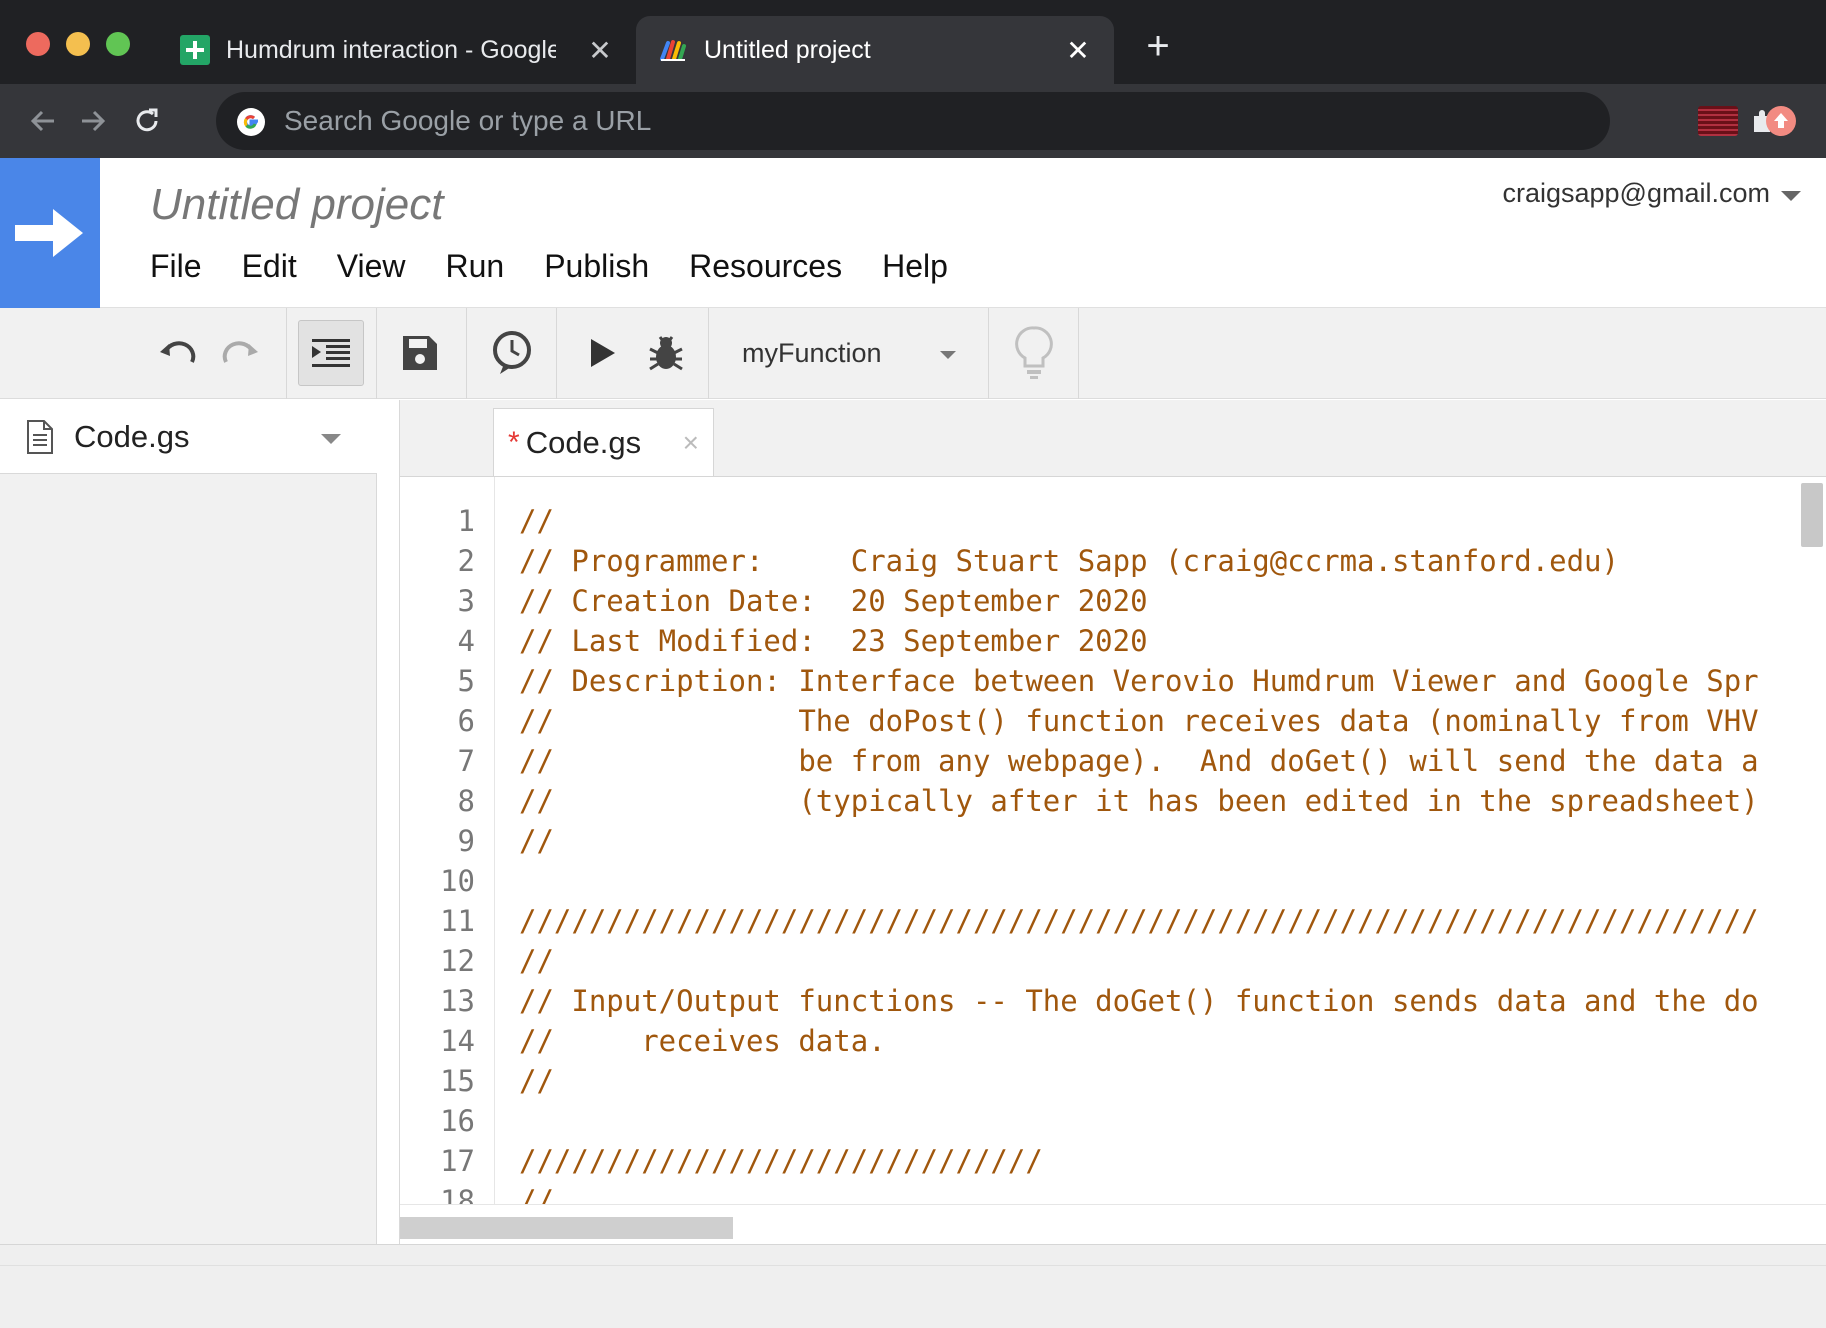 This screenshot has height=1328, width=1826. Describe the element at coordinates (118, 44) in the screenshot. I see `zoom-window-button` at that location.